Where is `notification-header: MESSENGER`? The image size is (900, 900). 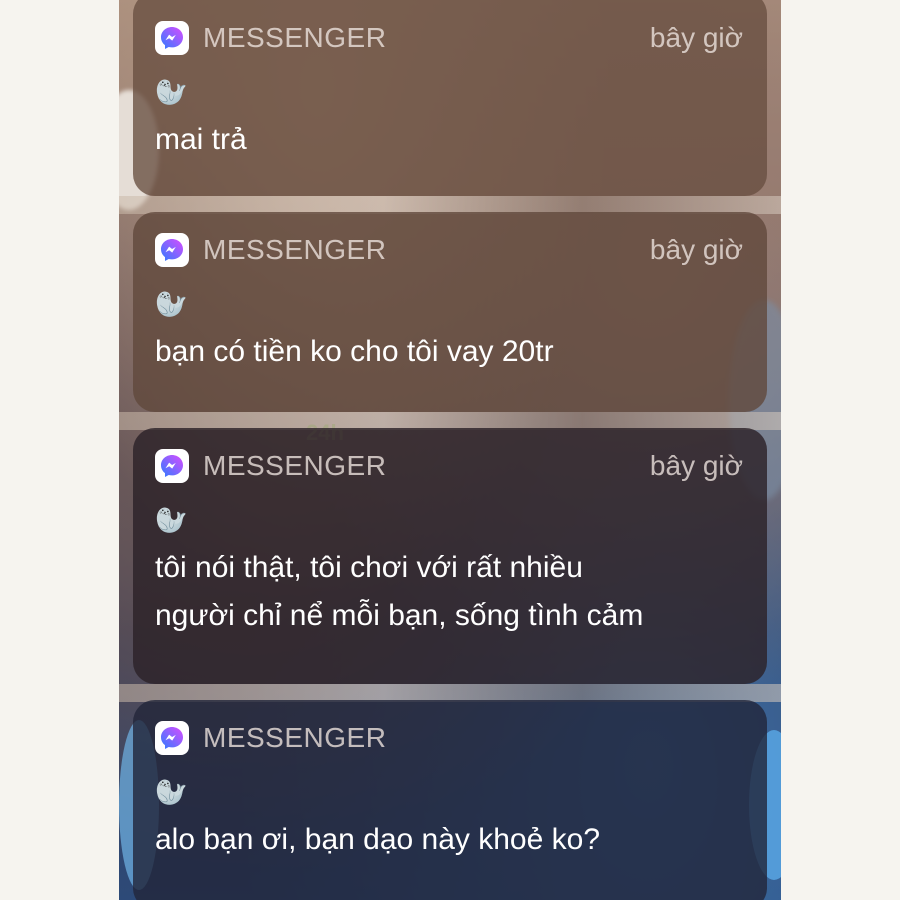
notification-header: MESSENGER is located at coordinates (449, 738).